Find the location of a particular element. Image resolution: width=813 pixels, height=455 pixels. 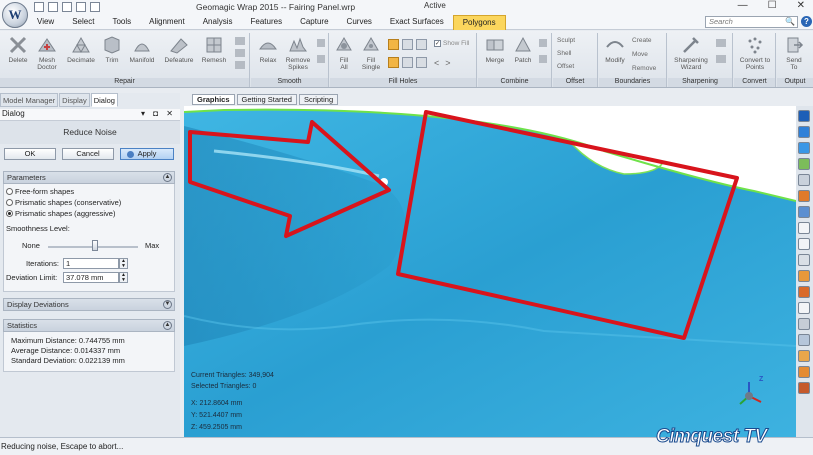

move-button: Move is located at coordinates (640, 54).